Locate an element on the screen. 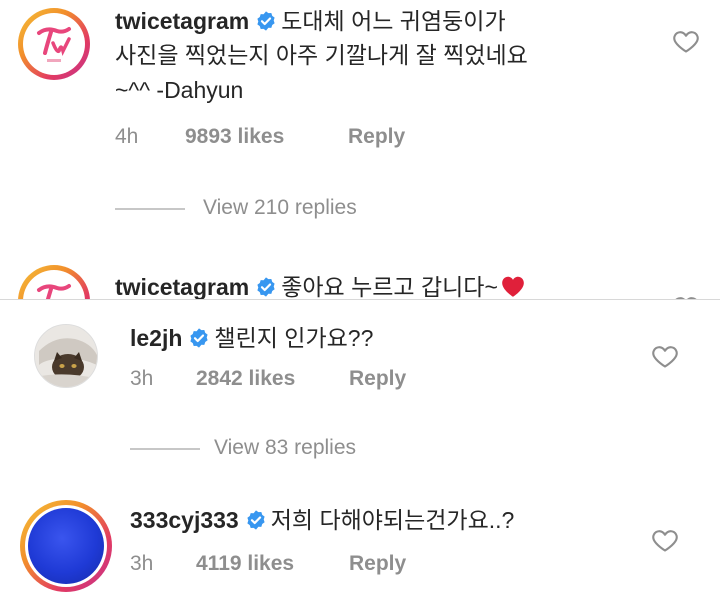 Image resolution: width=720 pixels, height=600 pixels. comment-text-line: 사진을 찍었는지 아주 기깔나게 잘 찍었네요 is located at coordinates (321, 55).